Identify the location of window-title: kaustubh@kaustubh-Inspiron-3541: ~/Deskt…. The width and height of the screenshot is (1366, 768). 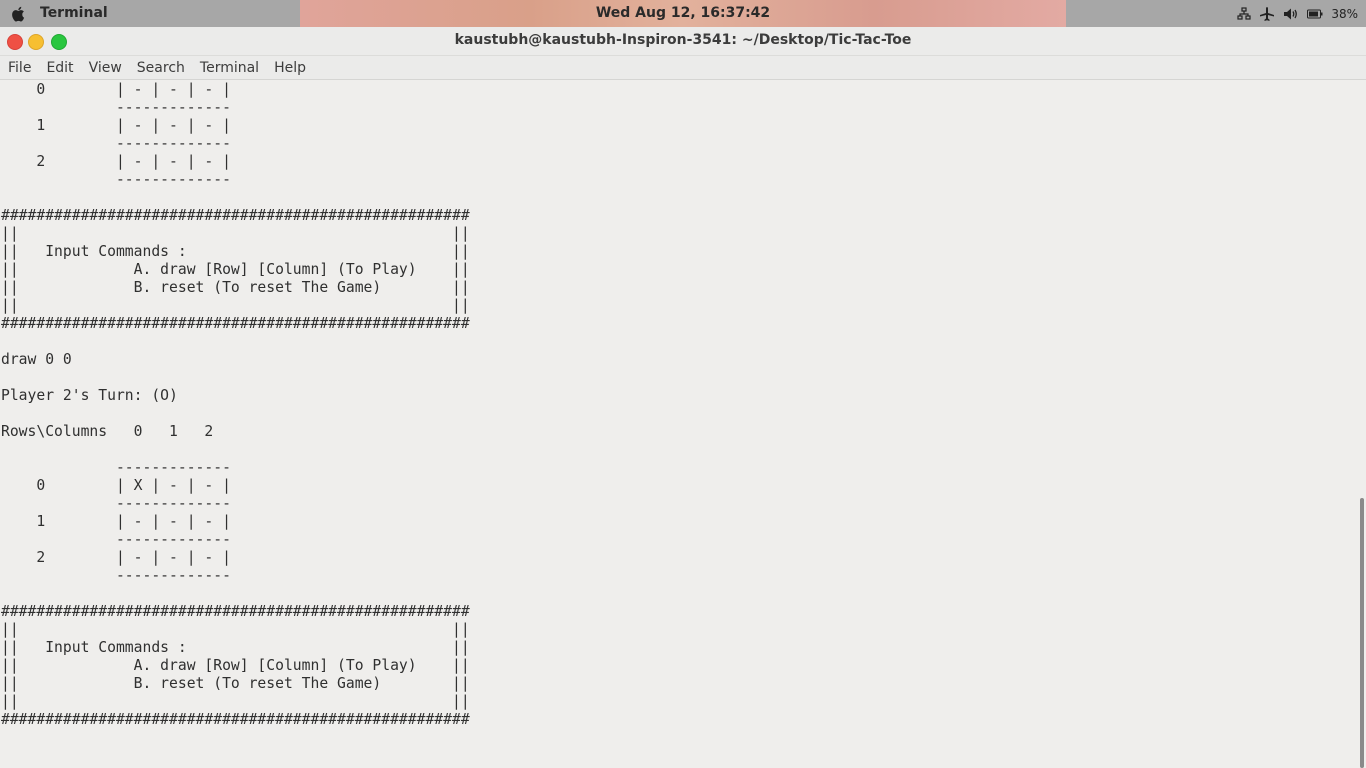
(683, 40).